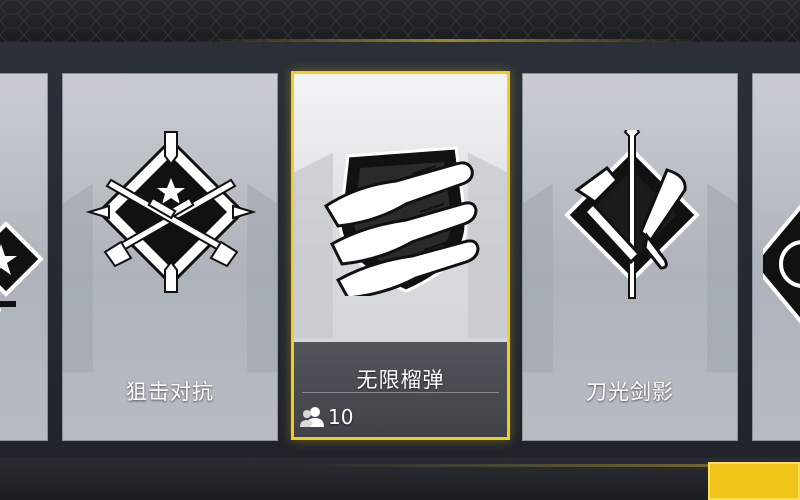 This screenshot has width=800, height=500. Describe the element at coordinates (781, 264) in the screenshot. I see `partial-emblem-icon` at that location.